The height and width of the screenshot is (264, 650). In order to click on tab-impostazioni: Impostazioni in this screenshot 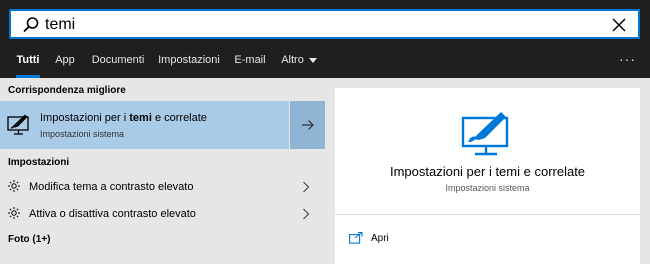, I will do `click(189, 62)`.